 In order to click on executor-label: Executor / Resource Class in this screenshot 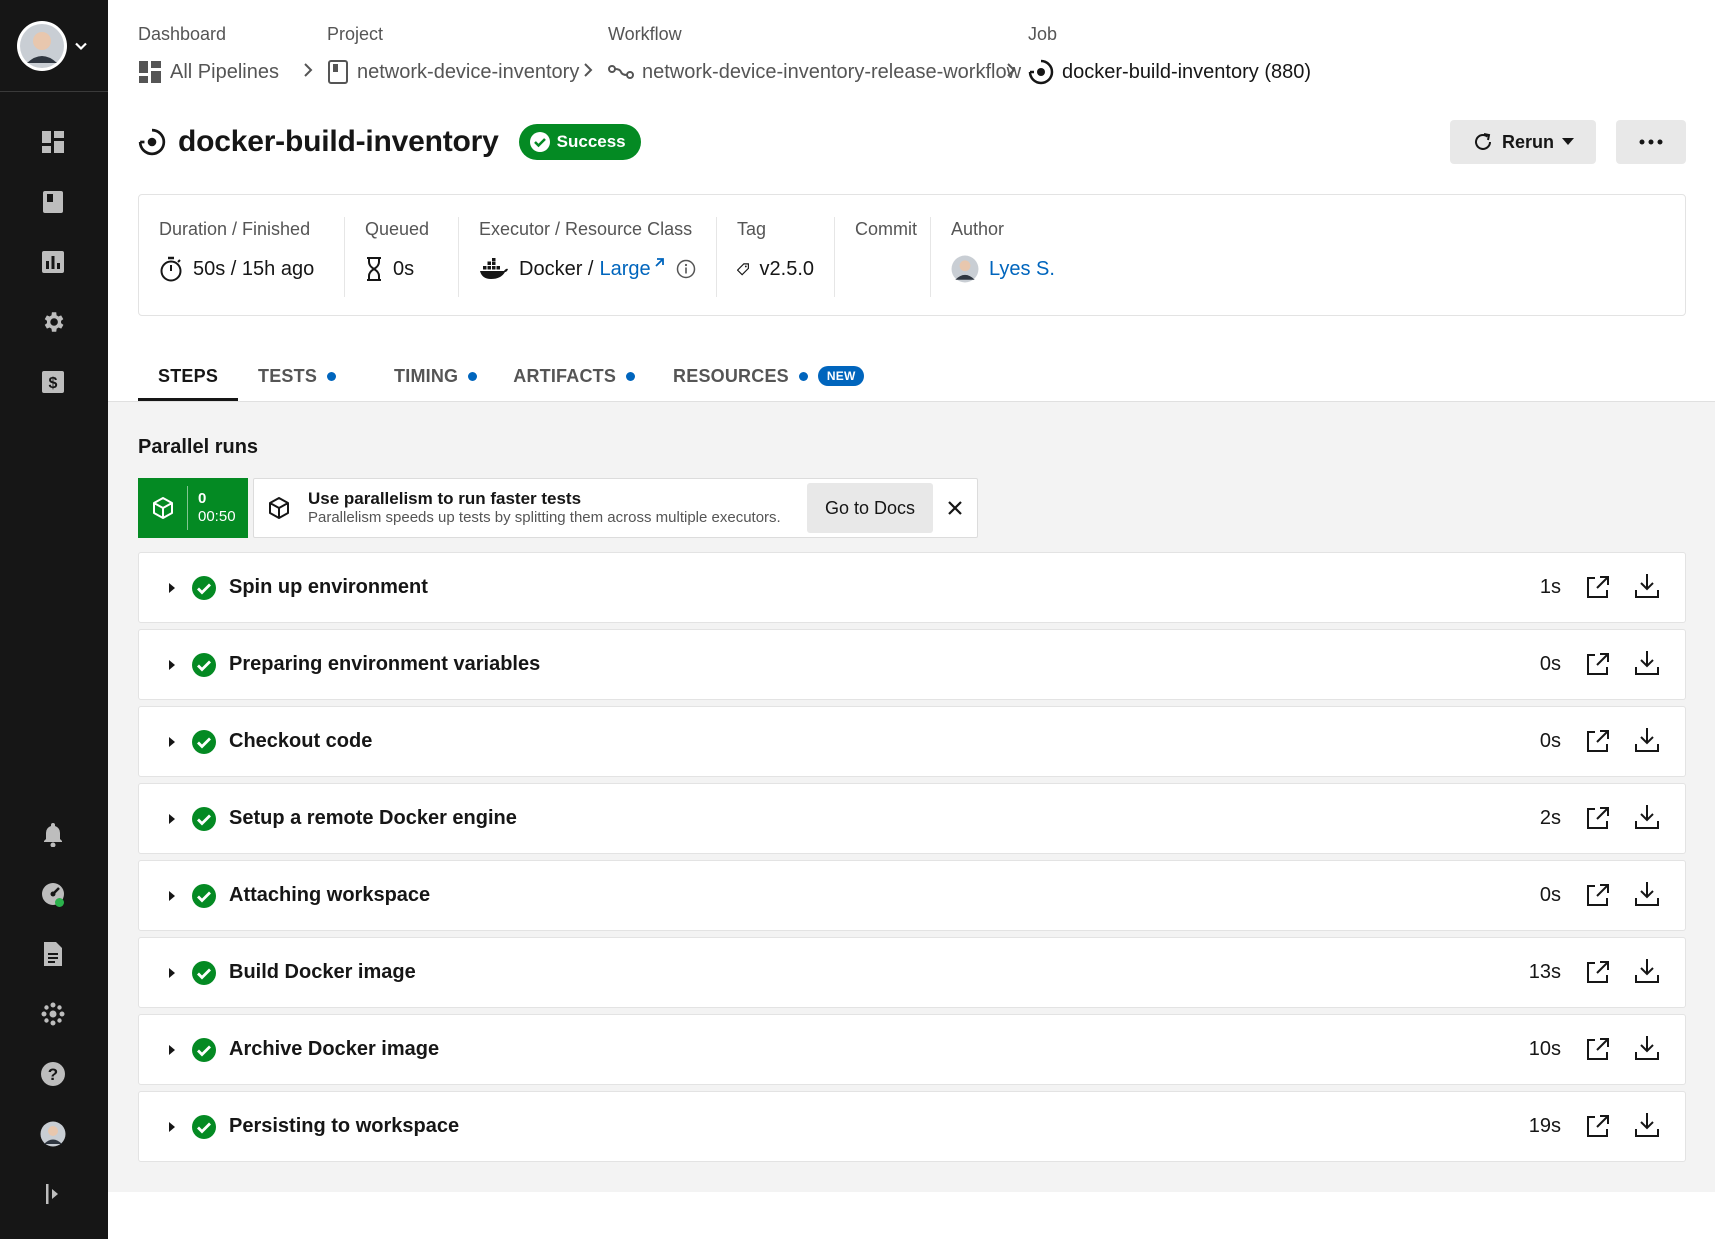, I will do `click(586, 229)`.